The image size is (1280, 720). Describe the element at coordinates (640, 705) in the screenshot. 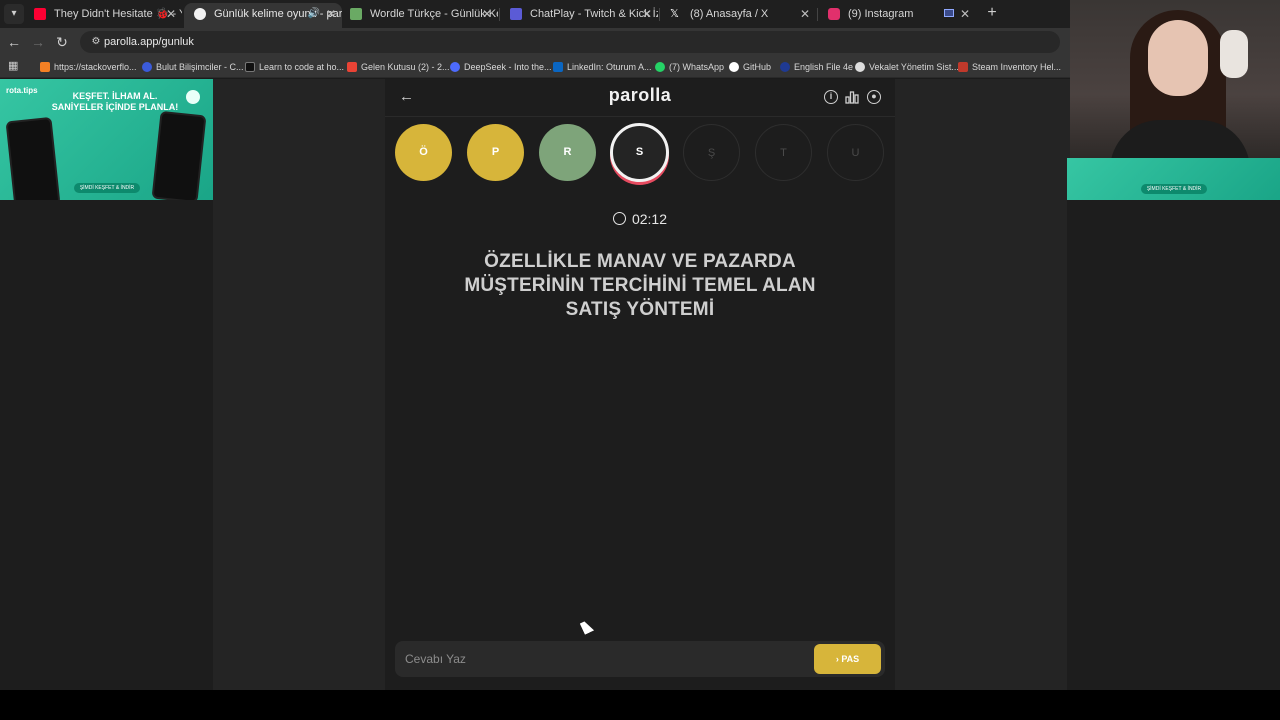

I see `bottom-bar` at that location.